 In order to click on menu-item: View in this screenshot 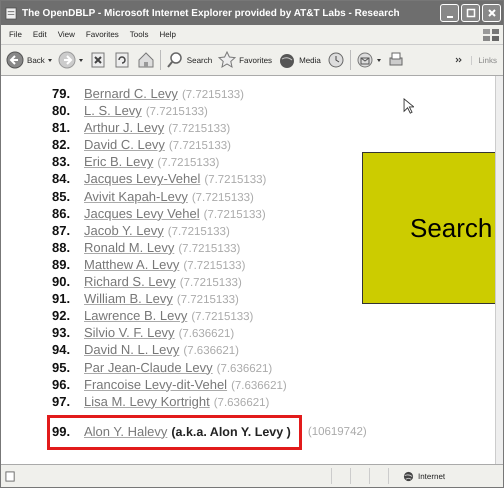, I will do `click(66, 34)`.